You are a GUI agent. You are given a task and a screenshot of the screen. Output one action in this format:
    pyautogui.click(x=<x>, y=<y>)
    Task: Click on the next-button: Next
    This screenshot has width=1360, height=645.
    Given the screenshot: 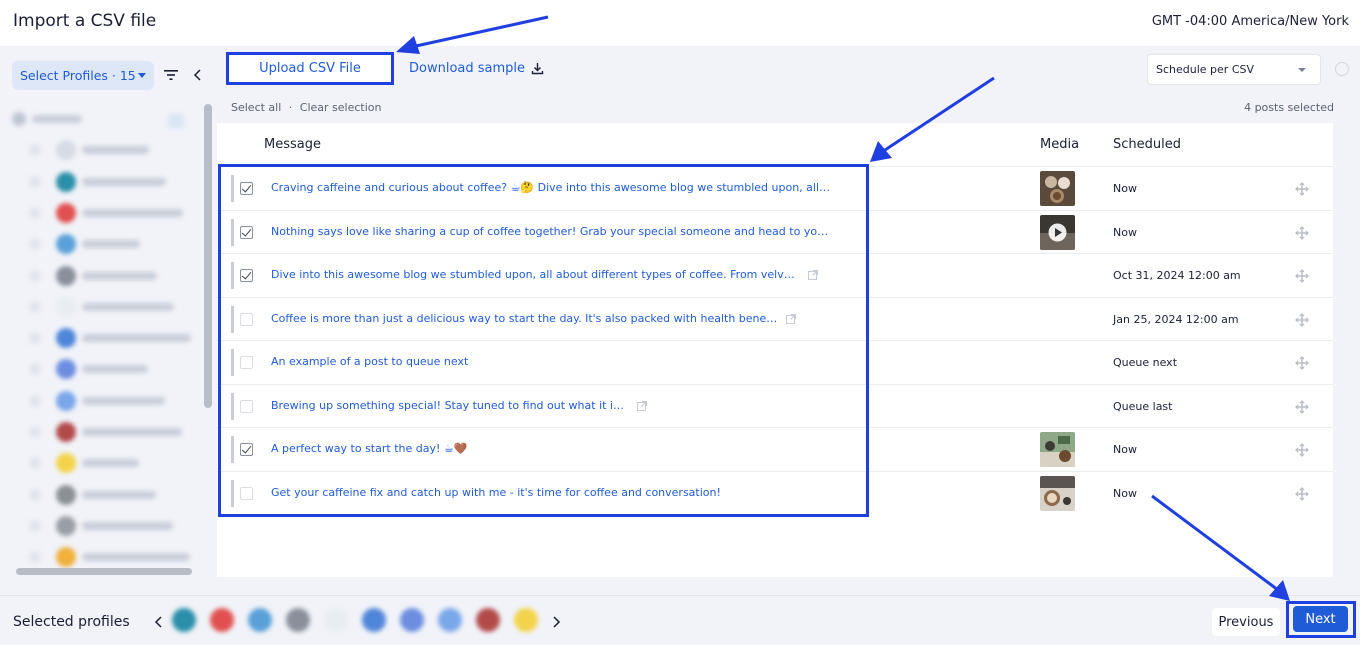 What is the action you would take?
    pyautogui.click(x=1320, y=619)
    